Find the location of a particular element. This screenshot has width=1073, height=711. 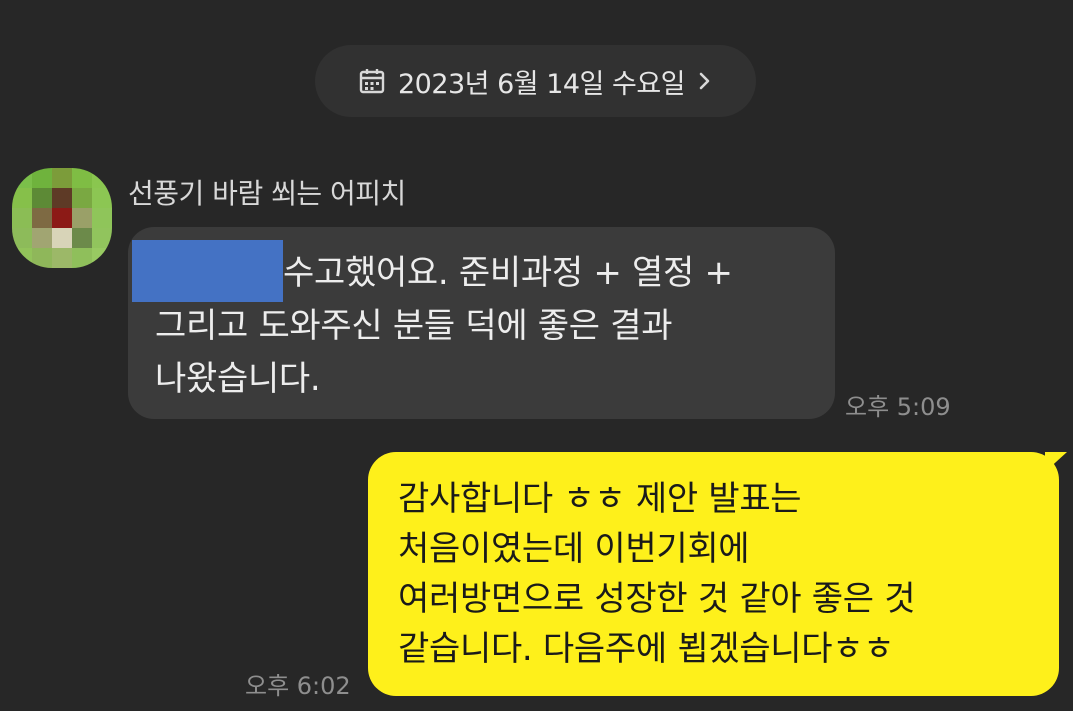

date-label: 2023년 6월 14일 수요일 is located at coordinates (541, 84).